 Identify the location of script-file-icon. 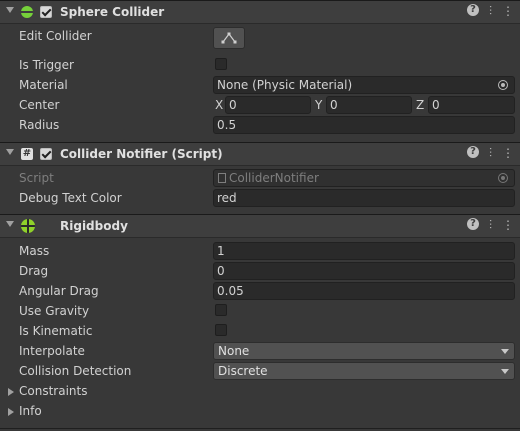
(222, 178).